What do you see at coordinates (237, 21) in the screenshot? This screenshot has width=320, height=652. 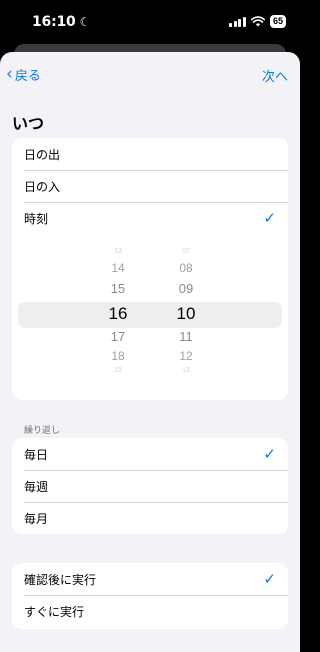 I see `cellular-signal-icon` at bounding box center [237, 21].